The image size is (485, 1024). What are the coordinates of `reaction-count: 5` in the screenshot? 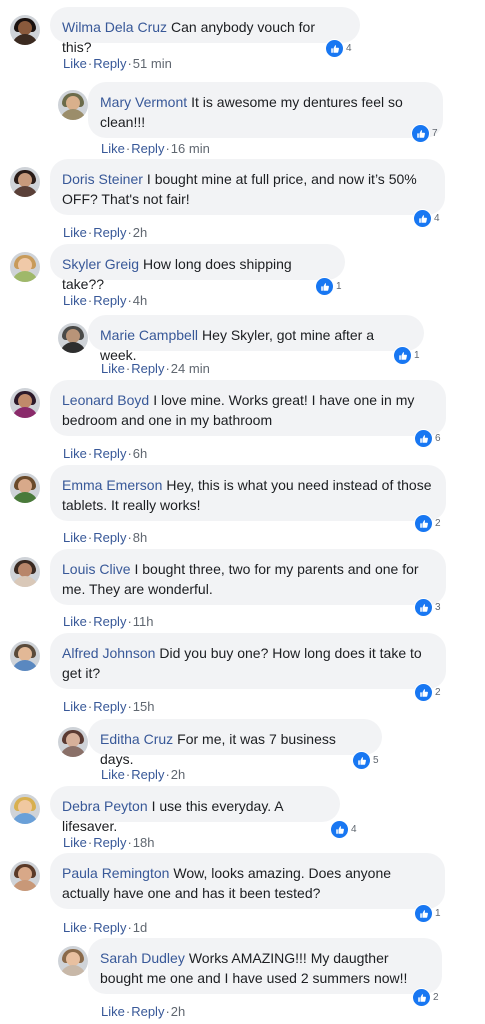 It's located at (365, 760).